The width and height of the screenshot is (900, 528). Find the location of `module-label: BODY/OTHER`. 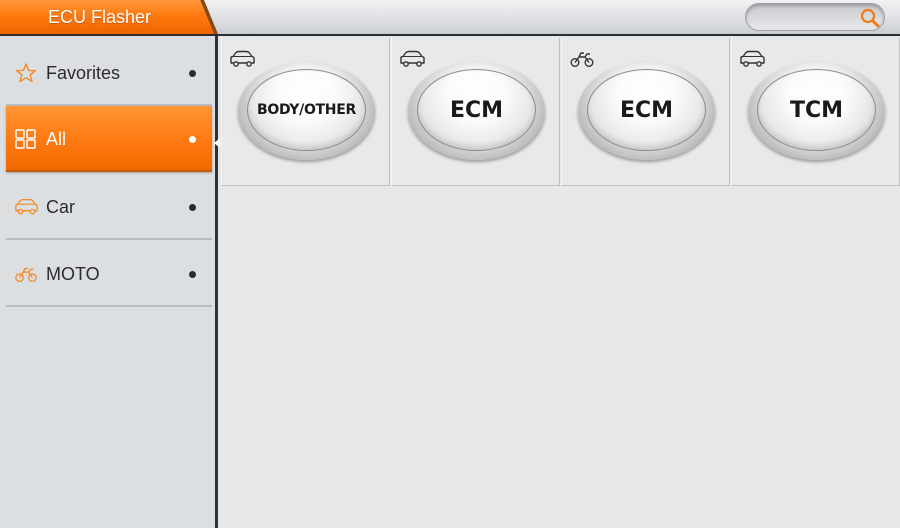

module-label: BODY/OTHER is located at coordinates (306, 110).